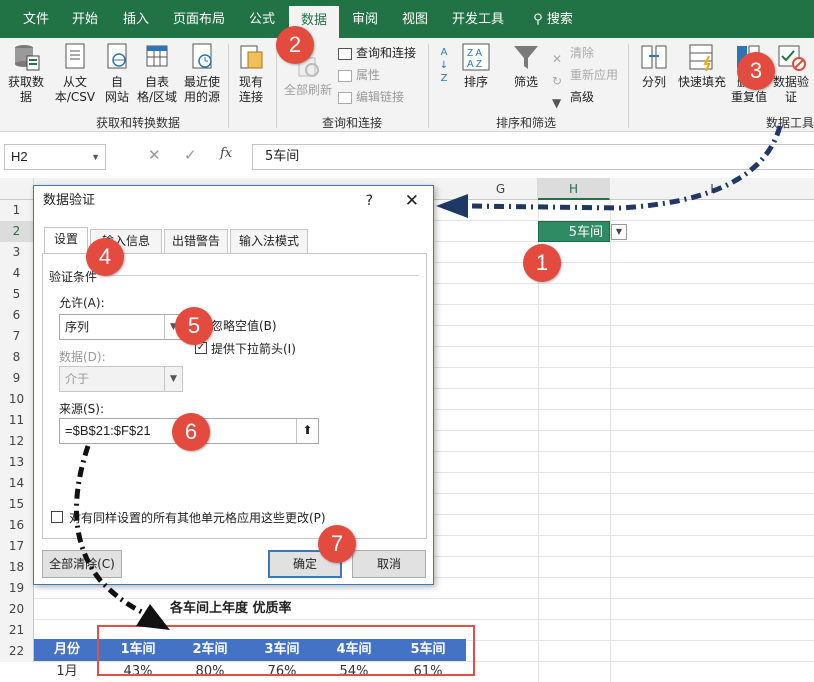 This screenshot has width=814, height=682. I want to click on row-header: 9, so click(17, 378).